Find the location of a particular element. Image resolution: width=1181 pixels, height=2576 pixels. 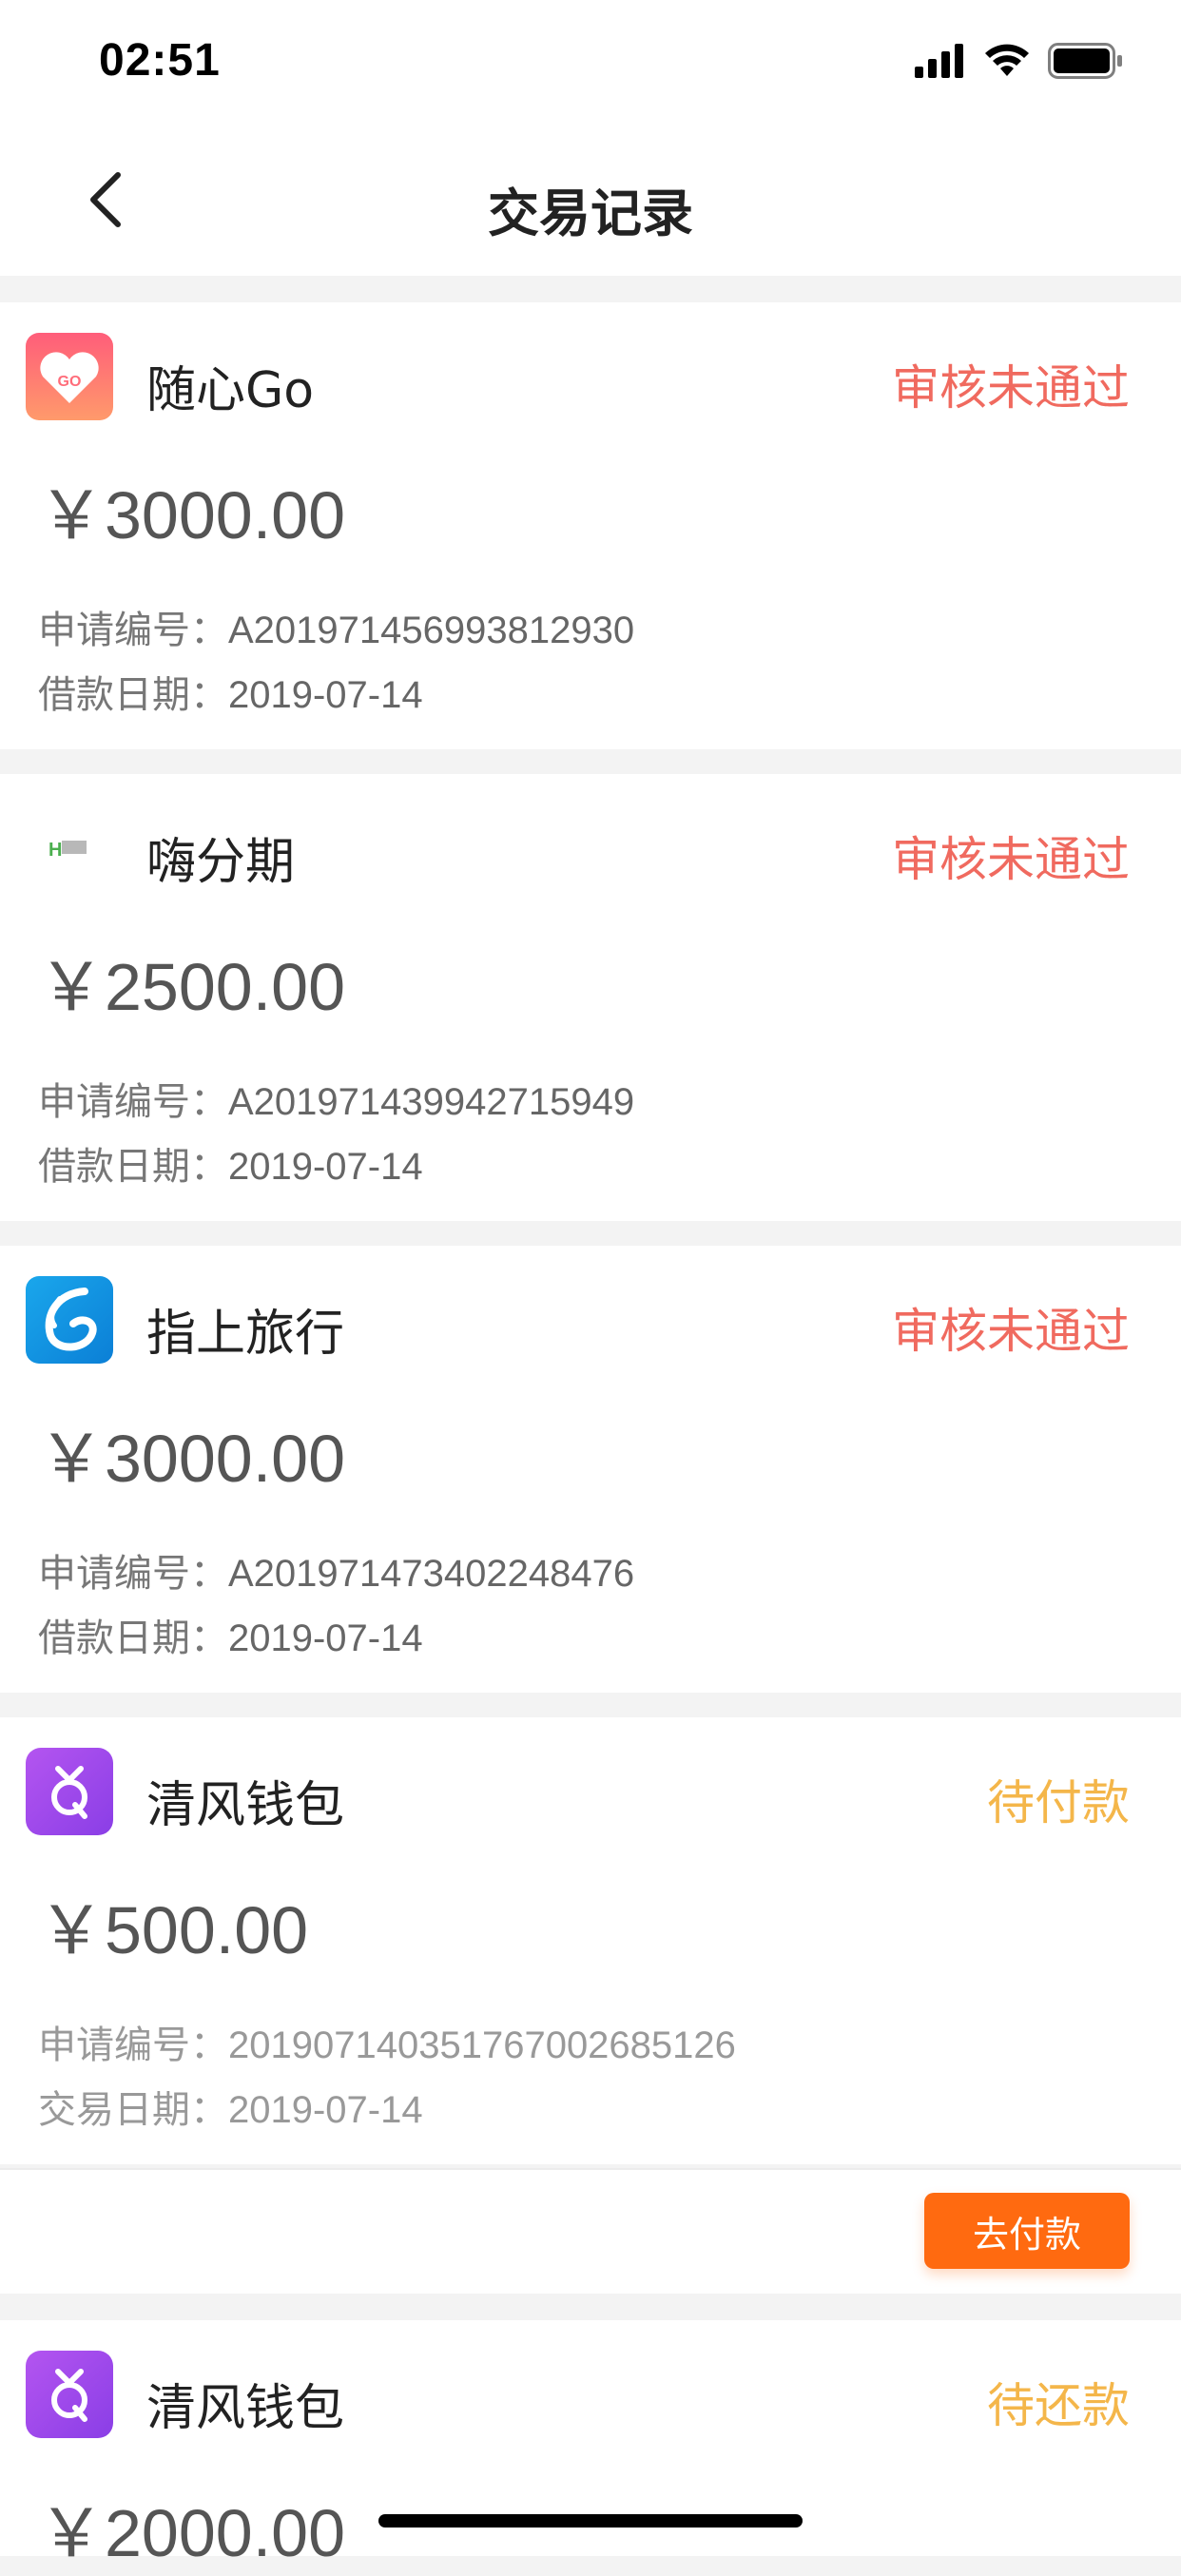

svg-text: GO is located at coordinates (70, 382).